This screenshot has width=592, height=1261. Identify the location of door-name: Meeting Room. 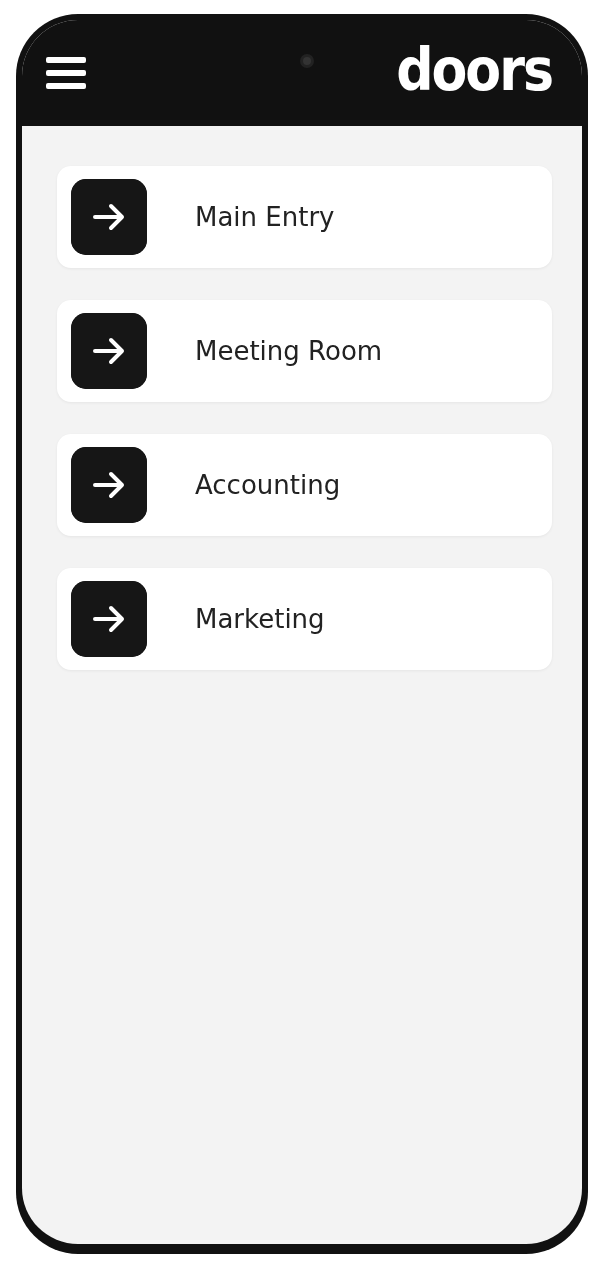
(289, 351).